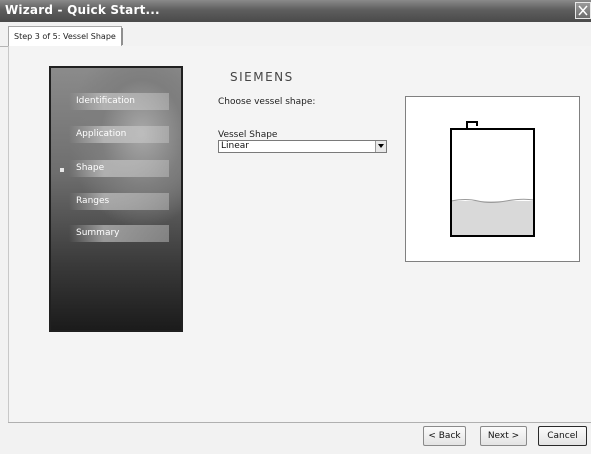  Describe the element at coordinates (472, 125) in the screenshot. I see `vessel-nozzle` at that location.